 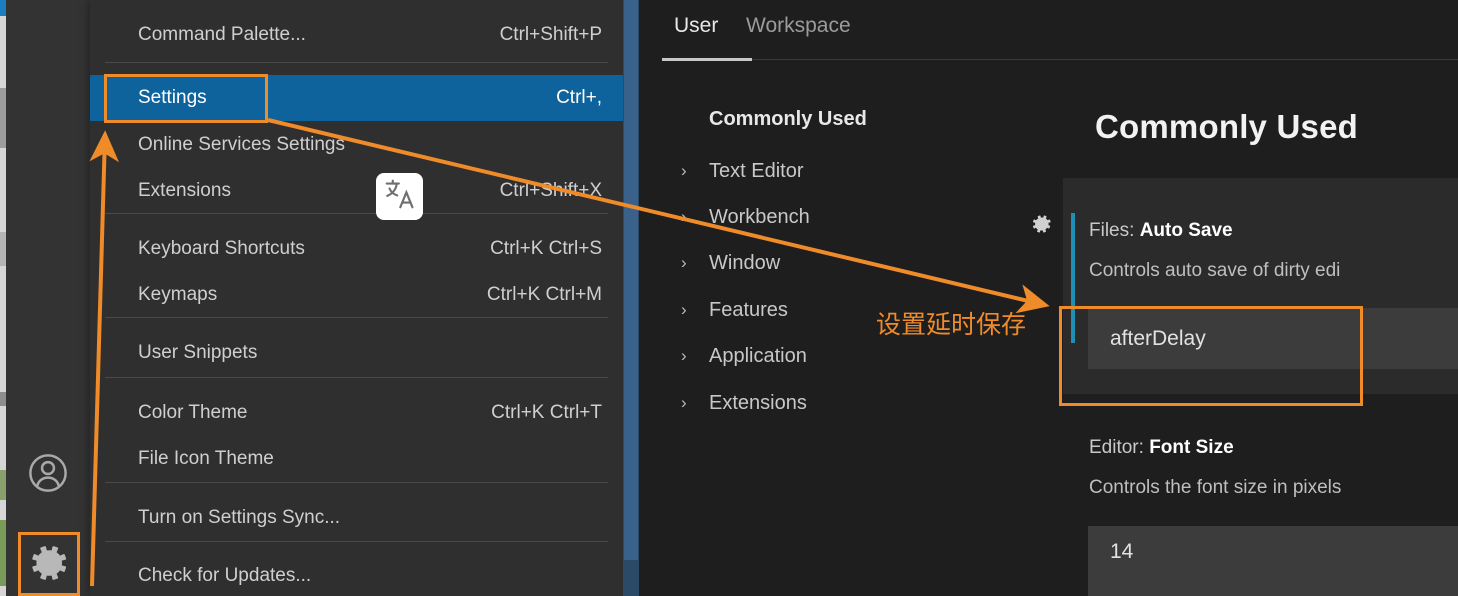 I want to click on modified-setting-indicator, so click(x=1073, y=278).